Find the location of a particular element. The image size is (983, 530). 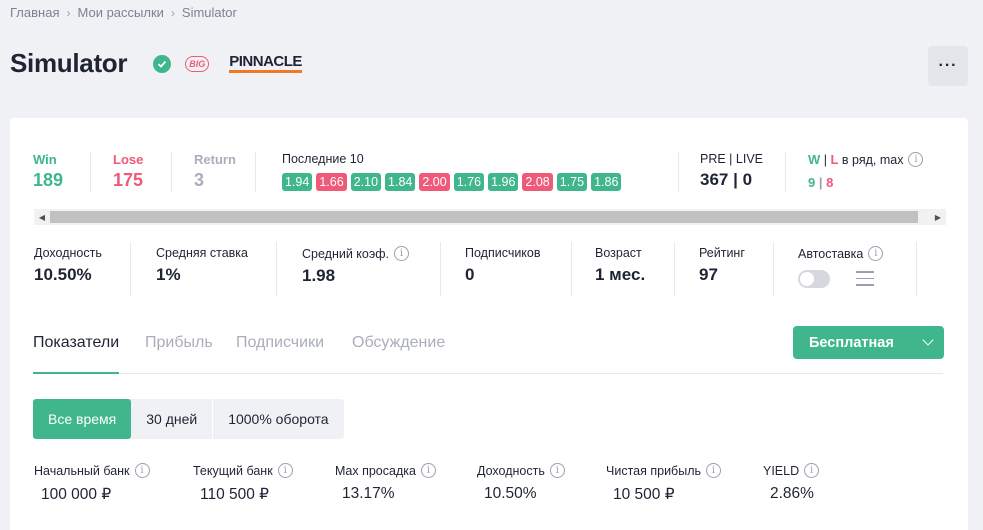

avg-stake-value: 1% is located at coordinates (168, 274).